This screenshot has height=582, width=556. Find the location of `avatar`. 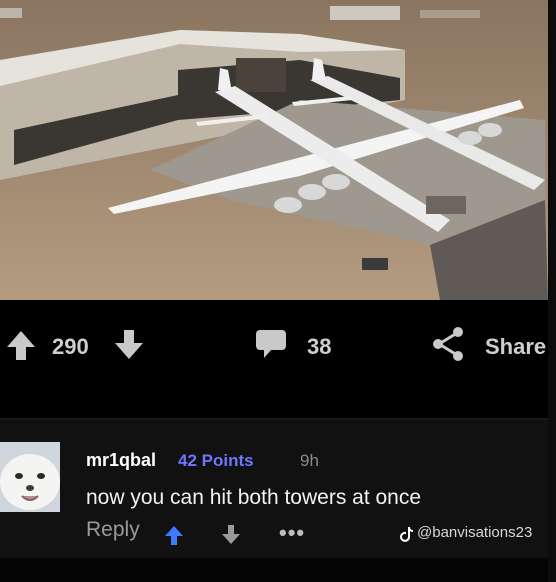

avatar is located at coordinates (30, 477).